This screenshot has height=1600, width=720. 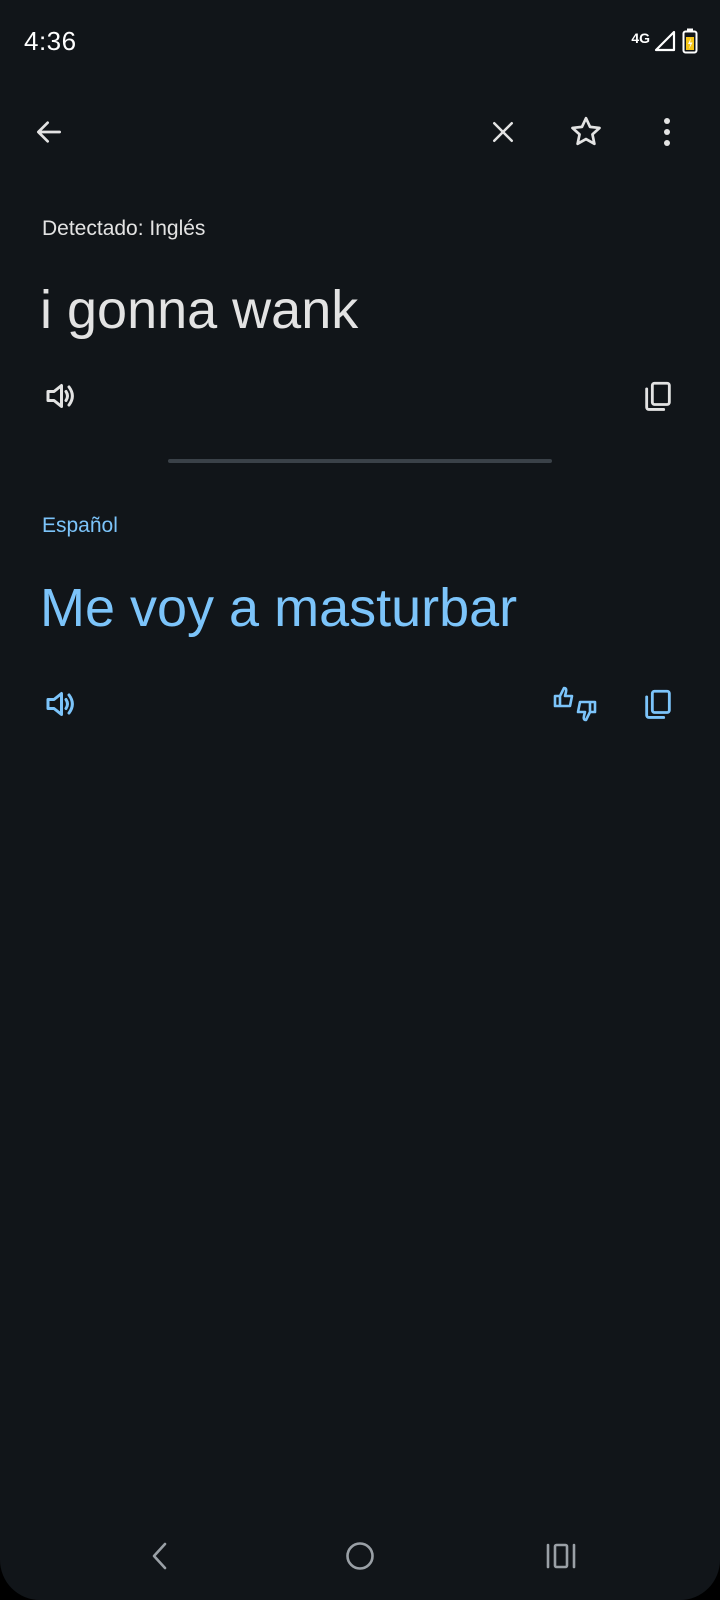 I want to click on clear-button, so click(x=503, y=132).